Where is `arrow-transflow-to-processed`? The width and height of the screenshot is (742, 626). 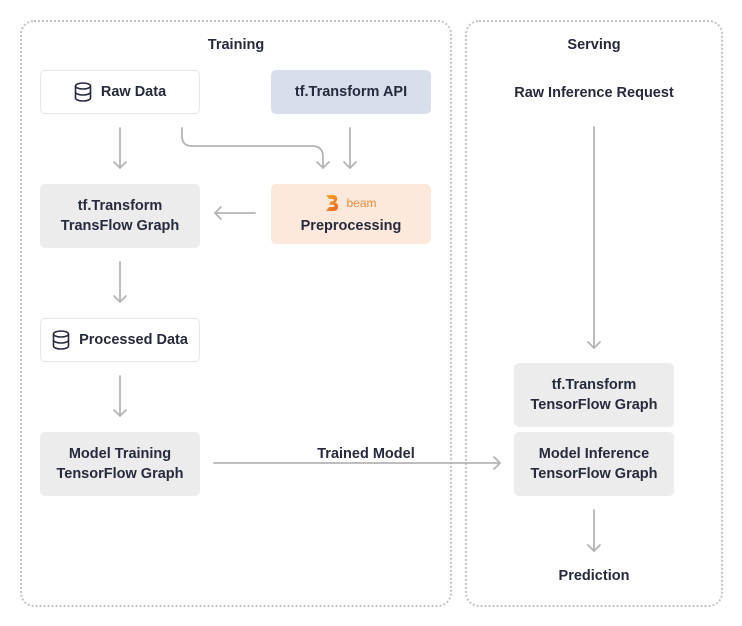
arrow-transflow-to-processed is located at coordinates (120, 282).